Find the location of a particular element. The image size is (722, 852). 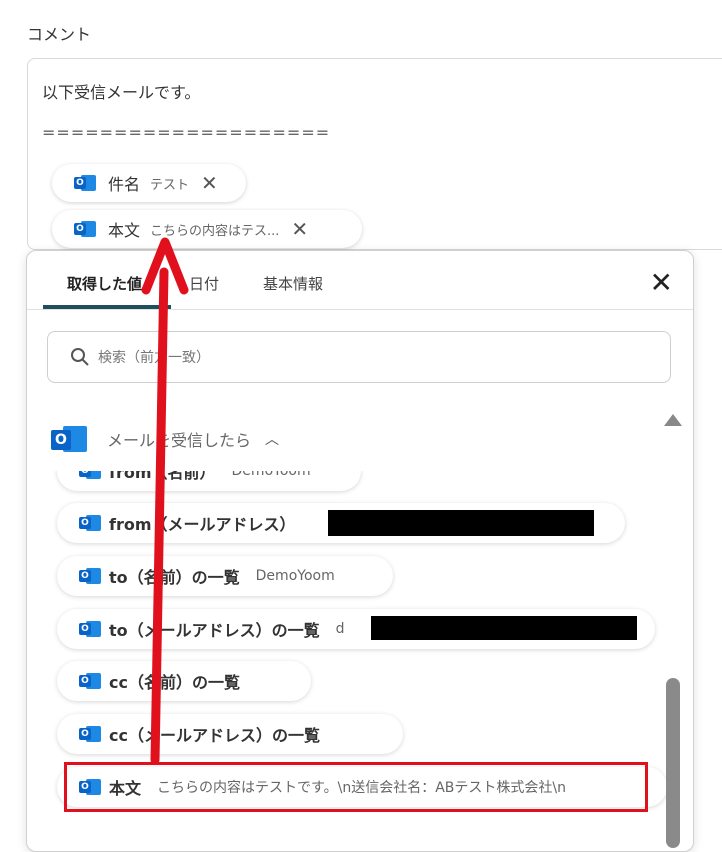

annotation-arrow is located at coordinates (165, 501).